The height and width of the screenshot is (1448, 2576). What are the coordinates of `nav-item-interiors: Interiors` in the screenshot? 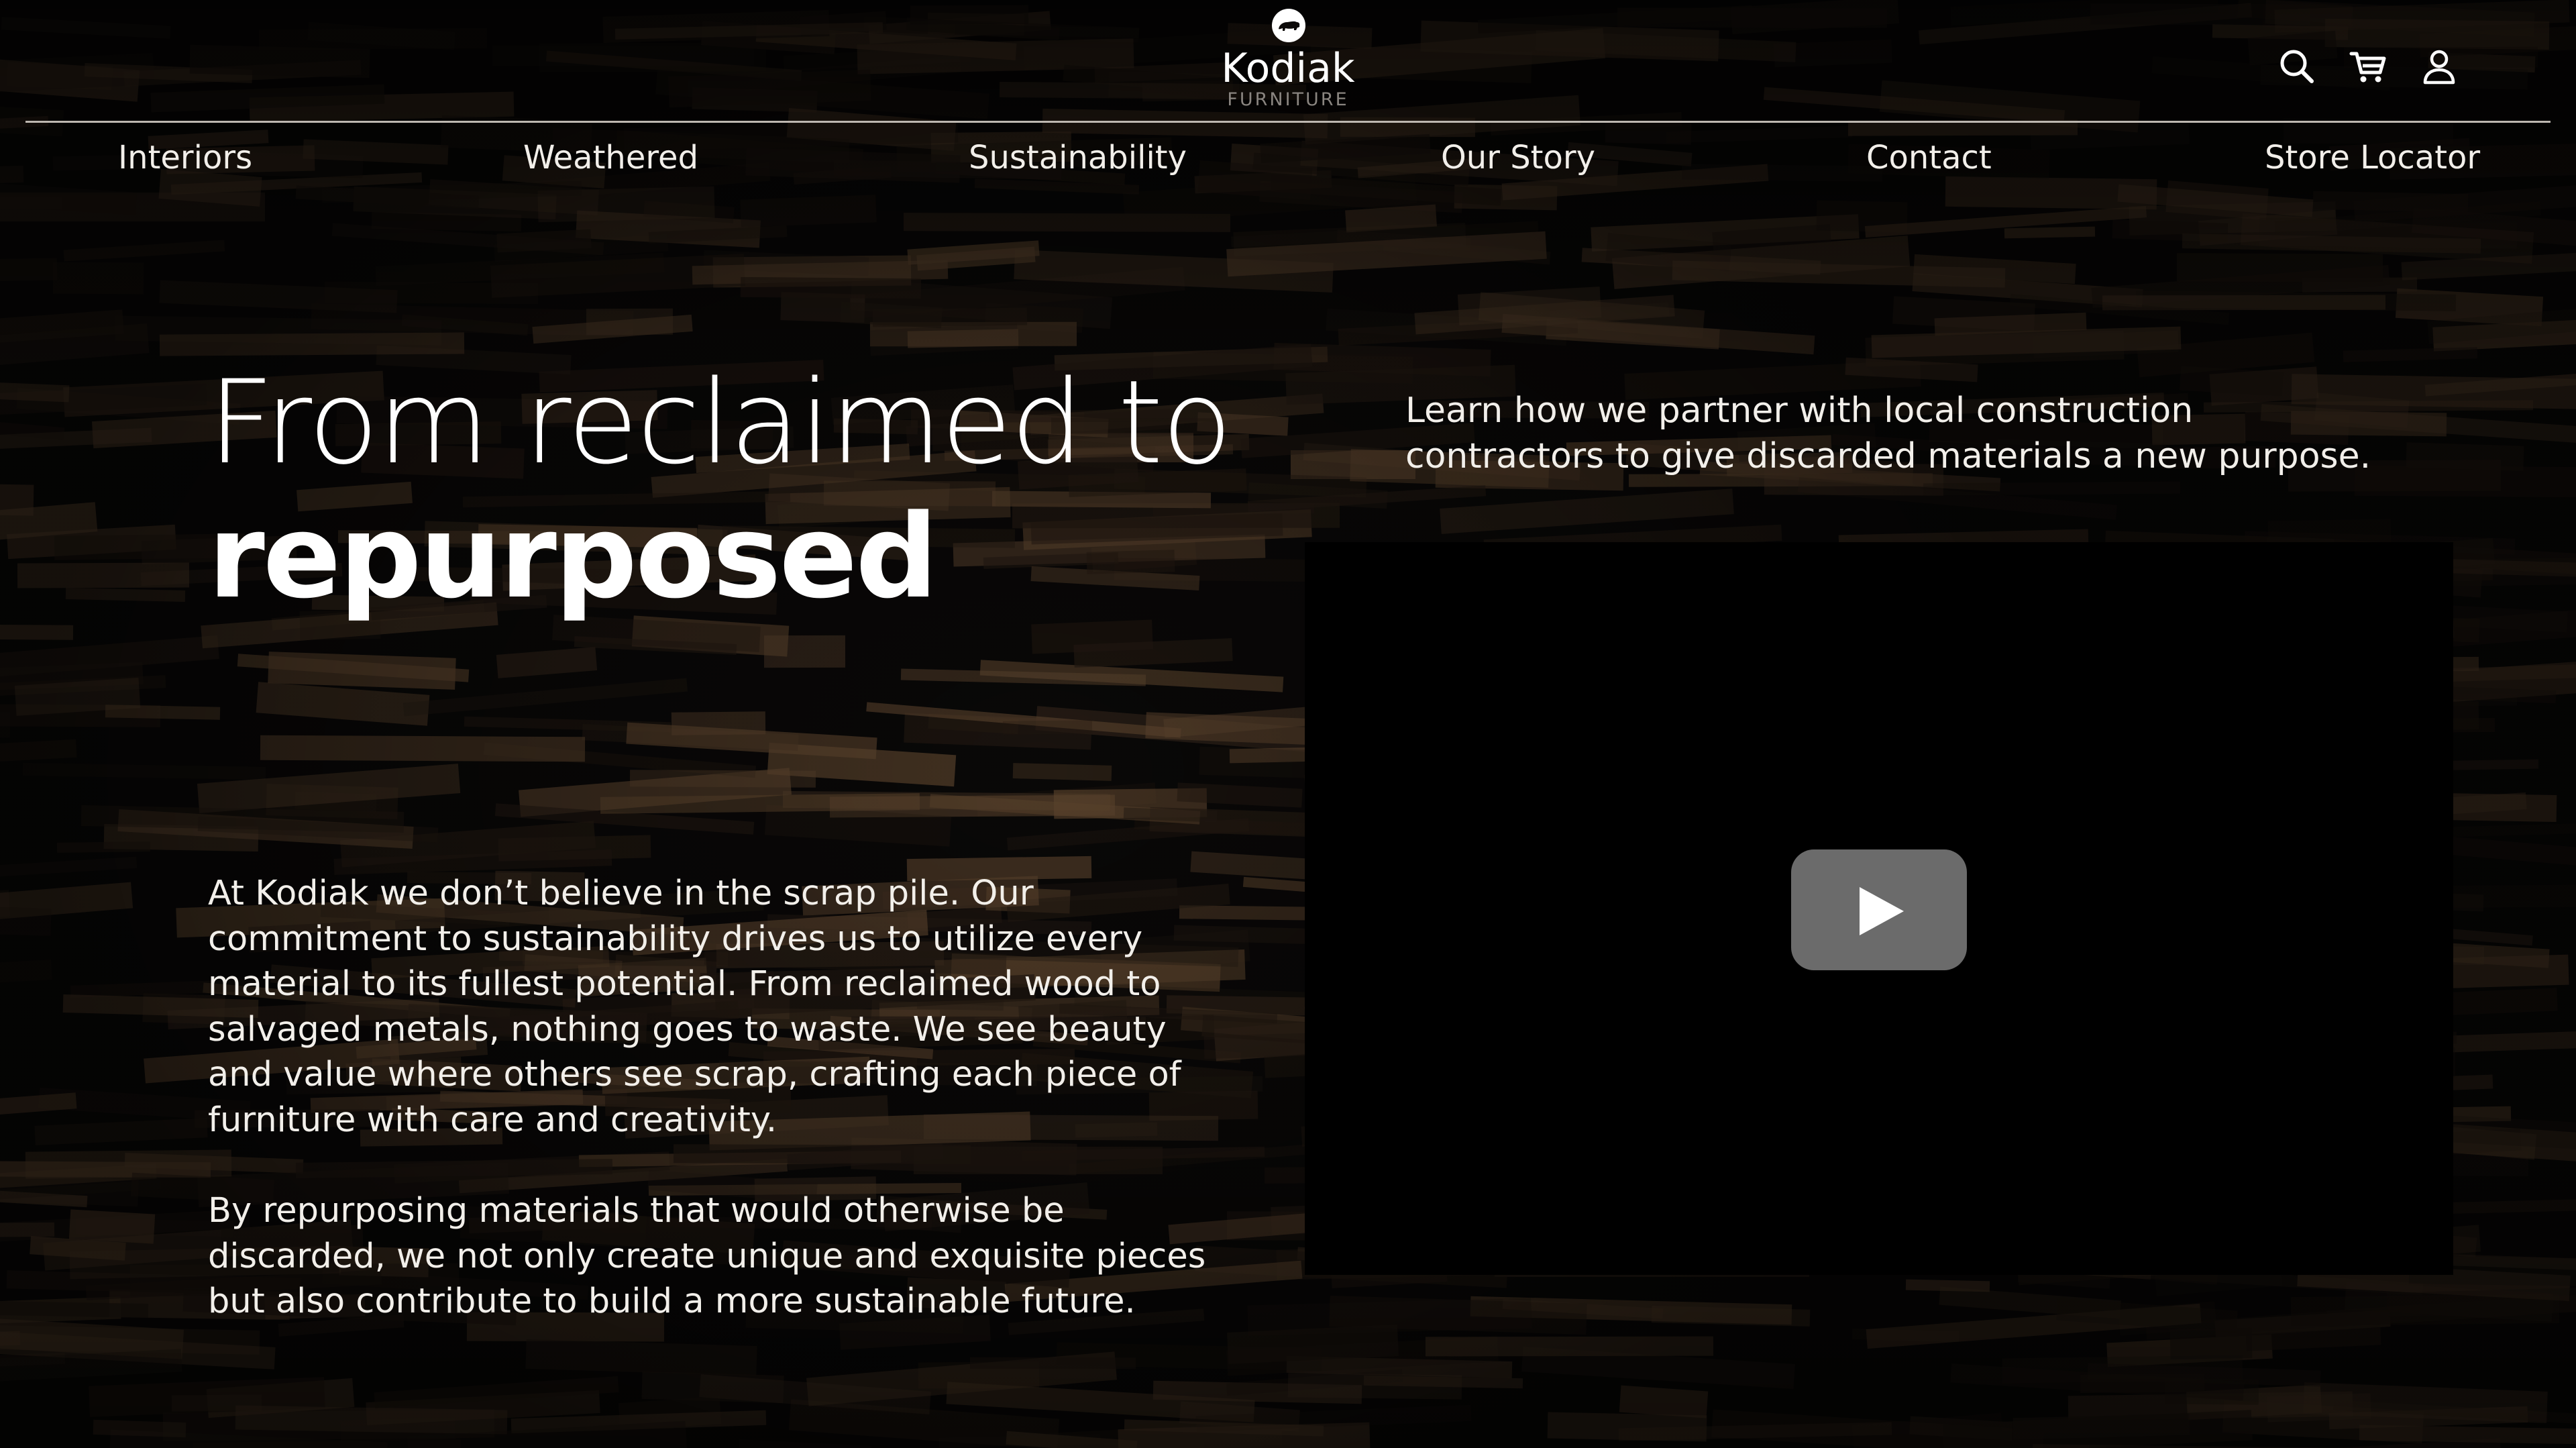 It's located at (185, 157).